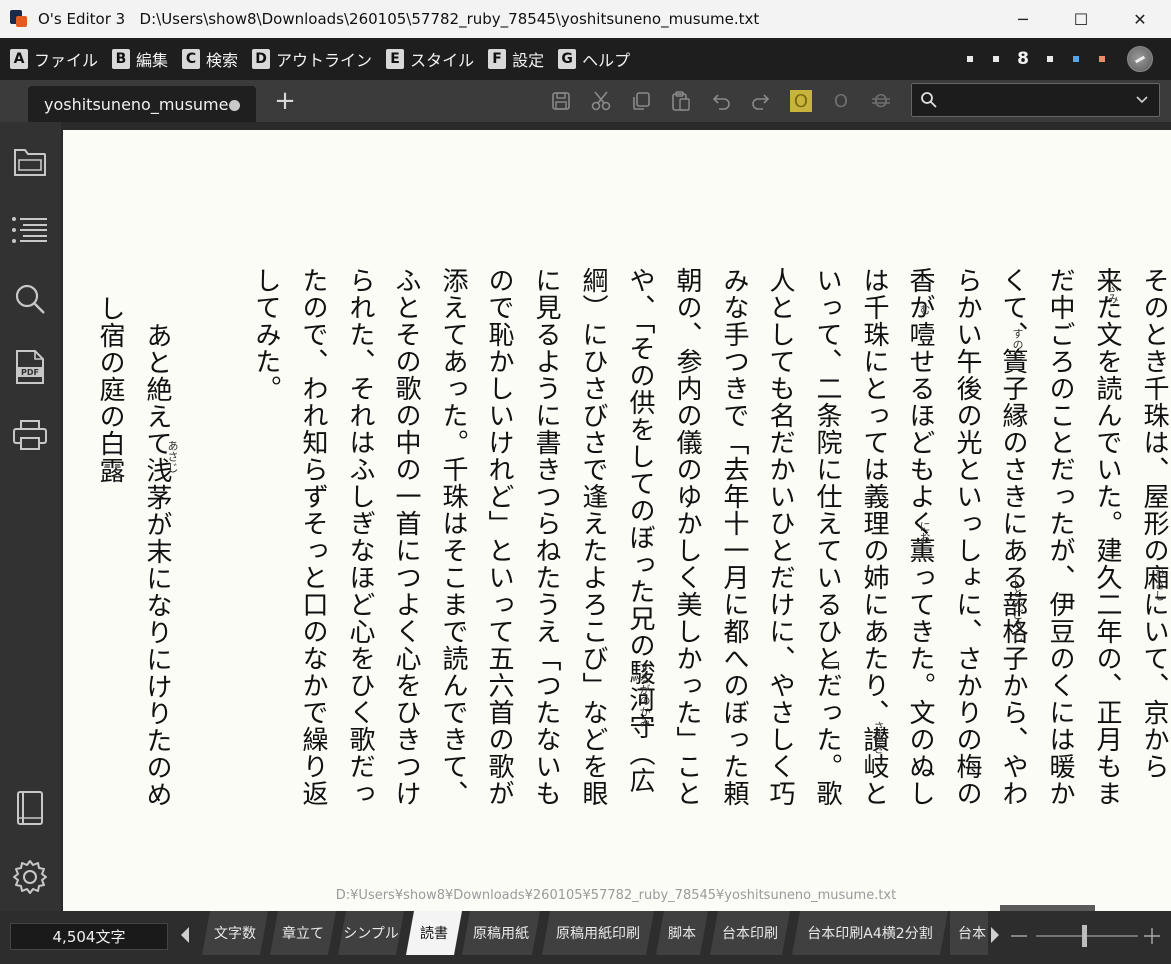 Image resolution: width=1171 pixels, height=964 pixels. I want to click on text-cursor, so click(831, 666).